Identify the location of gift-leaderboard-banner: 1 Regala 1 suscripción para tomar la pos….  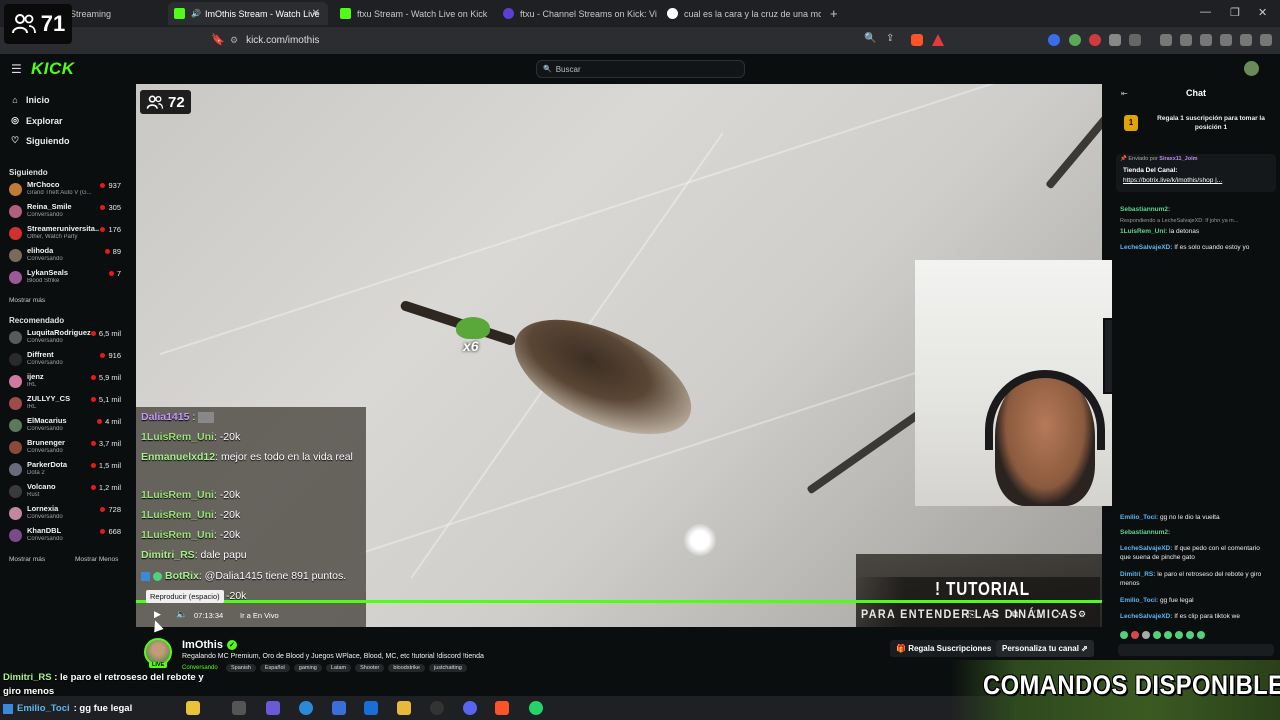
(1199, 126).